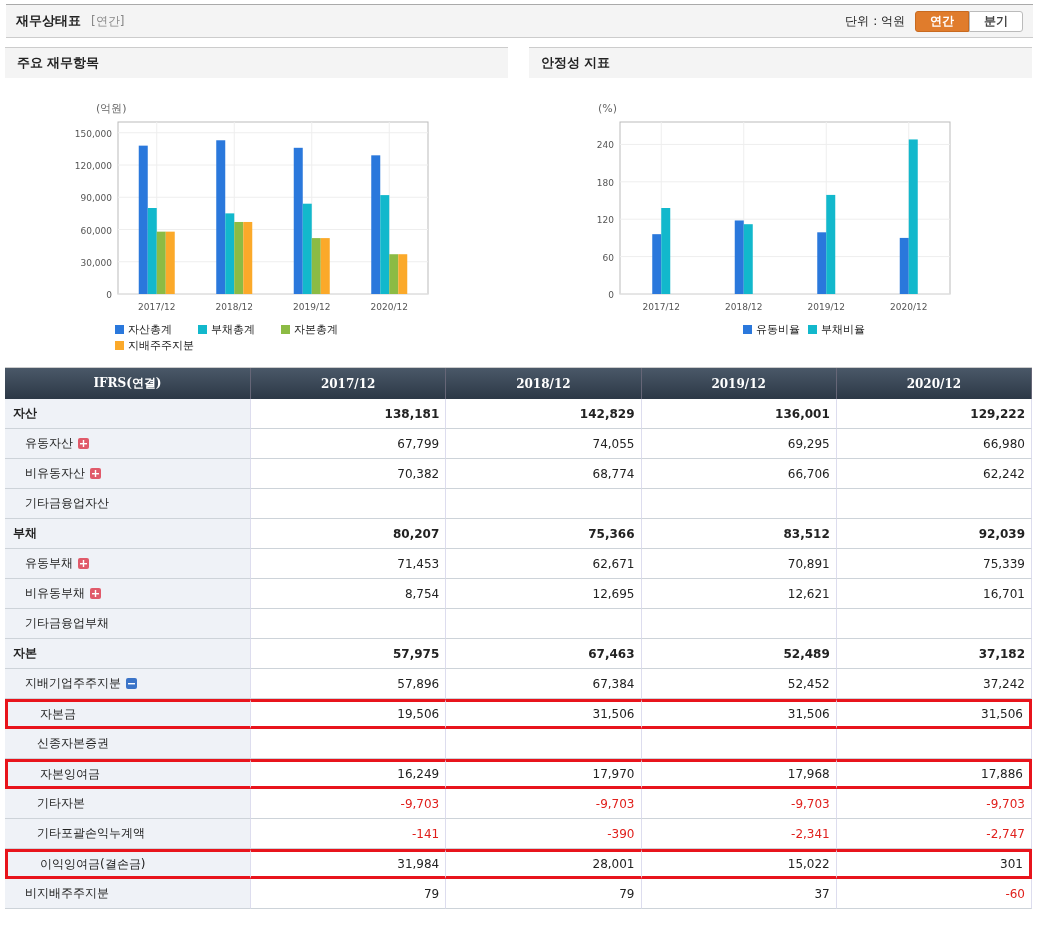 This screenshot has height=927, width=1041. I want to click on unit-label: 단위 : 억원, so click(875, 21).